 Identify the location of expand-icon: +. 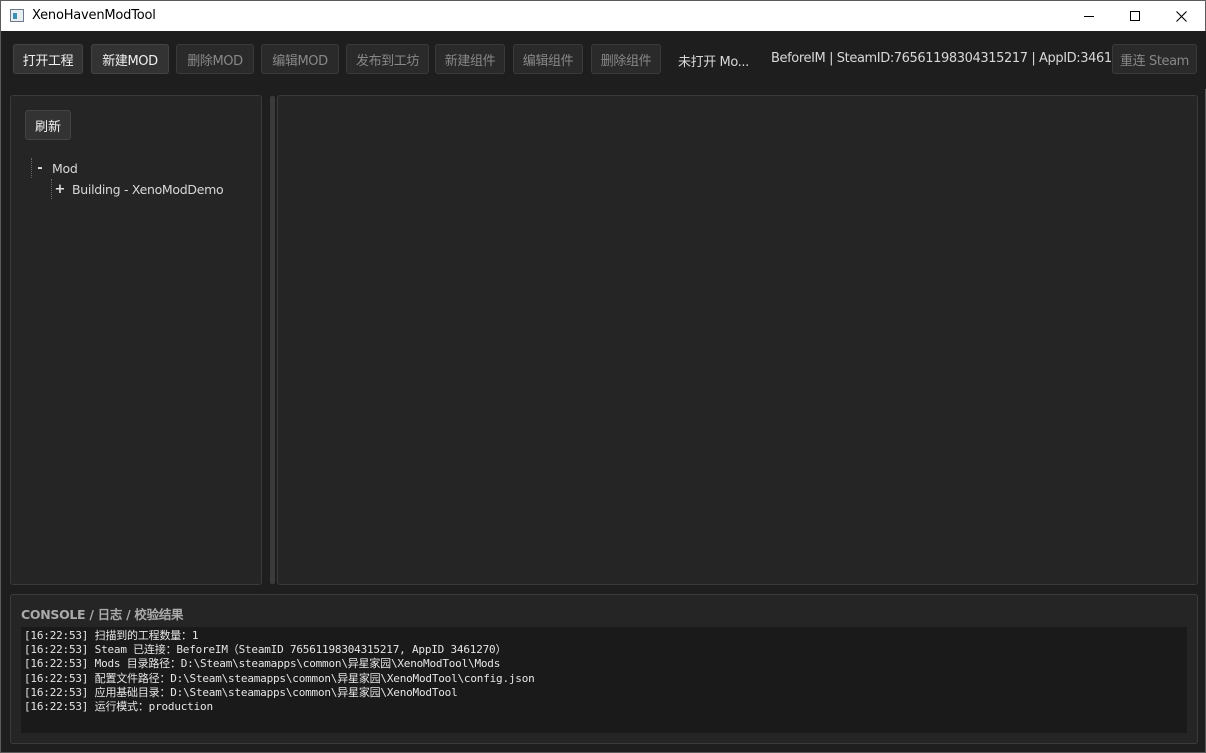
(60, 189).